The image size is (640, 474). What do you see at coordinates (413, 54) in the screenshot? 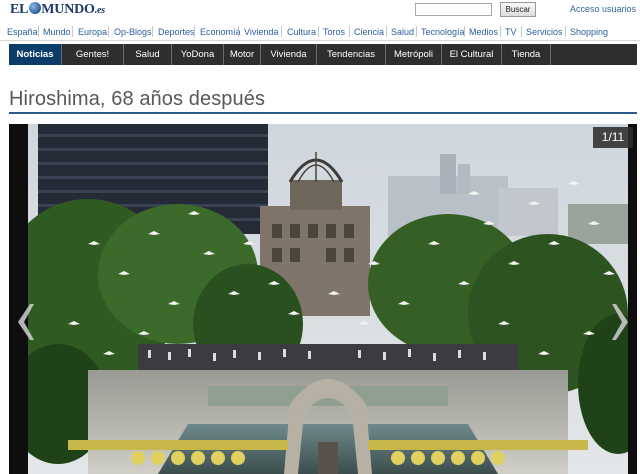
I see `tab-metropoli: Metrópoli` at bounding box center [413, 54].